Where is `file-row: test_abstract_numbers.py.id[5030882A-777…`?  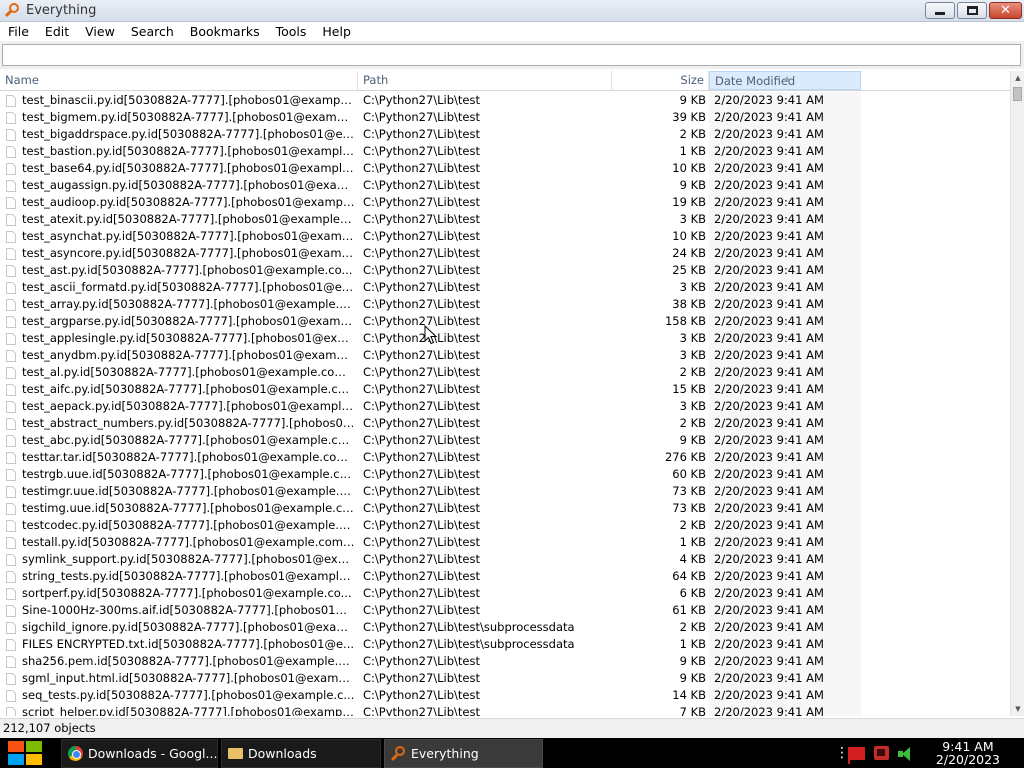
file-row: test_abstract_numbers.py.id[5030882A-777… is located at coordinates (505, 423).